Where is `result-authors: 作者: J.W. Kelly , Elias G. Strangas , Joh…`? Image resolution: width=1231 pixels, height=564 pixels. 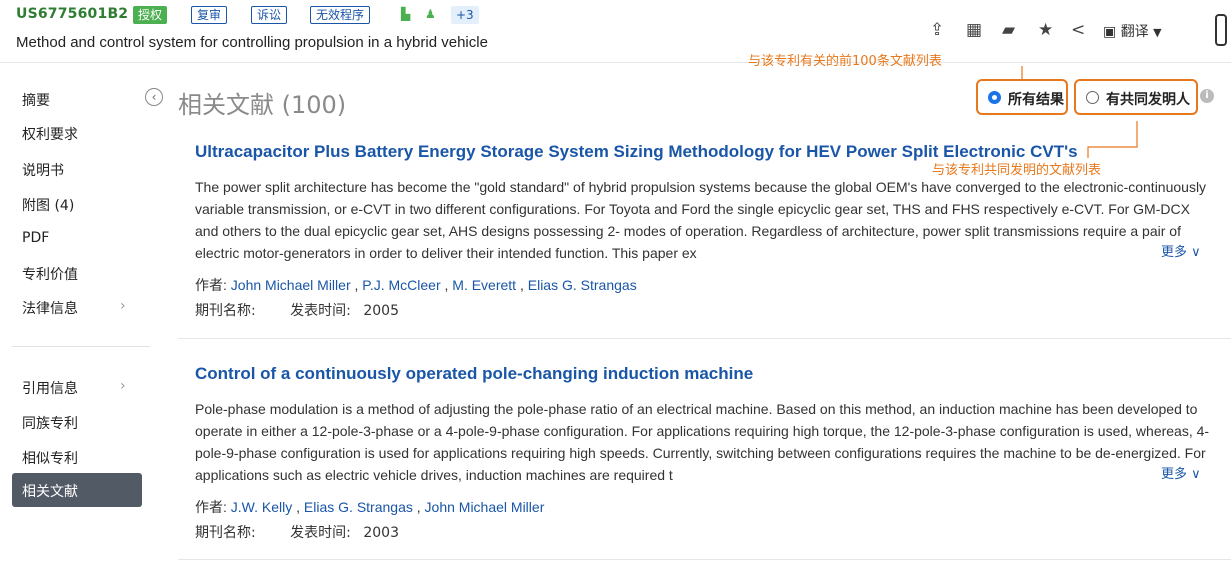
result-authors: 作者: J.W. Kelly , Elias G. Strangas , Joh… is located at coordinates (370, 507).